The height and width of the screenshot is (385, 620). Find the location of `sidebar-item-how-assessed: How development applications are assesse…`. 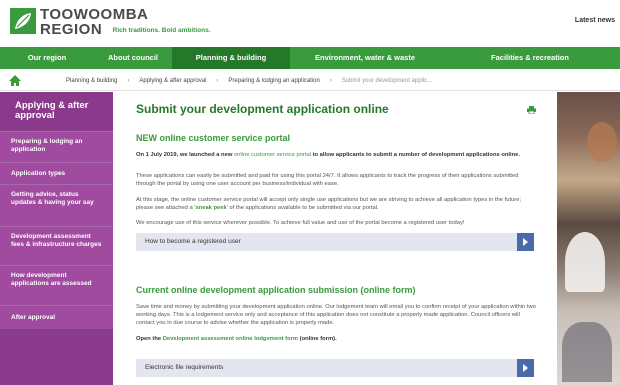

sidebar-item-how-assessed: How development applications are assesse… is located at coordinates (56, 285).